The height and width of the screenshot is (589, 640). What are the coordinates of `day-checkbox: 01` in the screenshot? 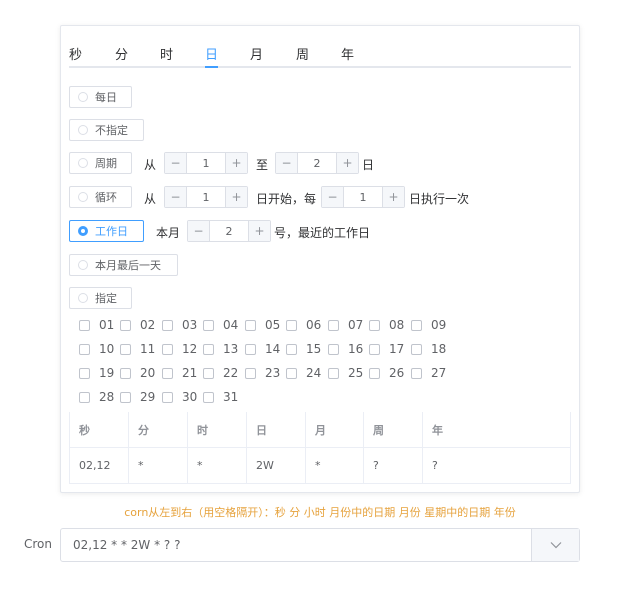 It's located at (96, 325).